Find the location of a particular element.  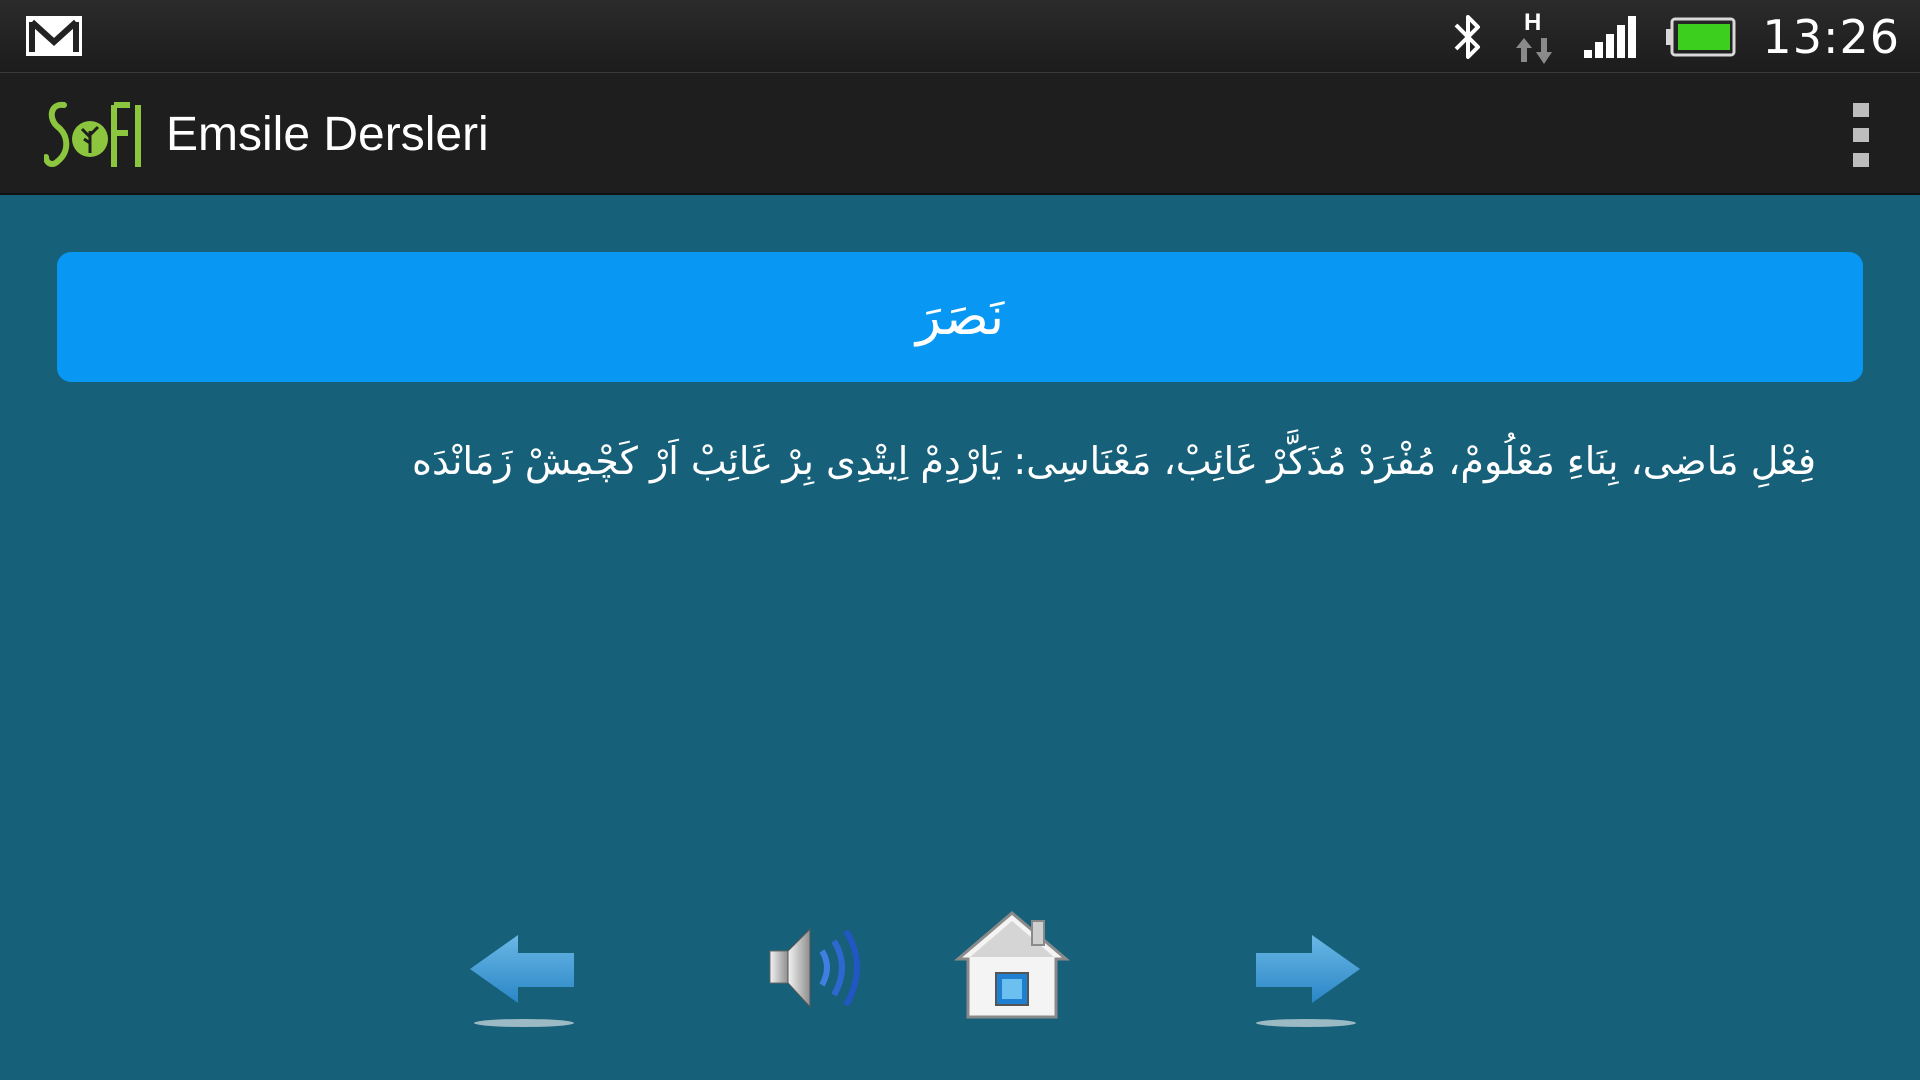

app-title: Emsile Dersleri is located at coordinates (327, 134).